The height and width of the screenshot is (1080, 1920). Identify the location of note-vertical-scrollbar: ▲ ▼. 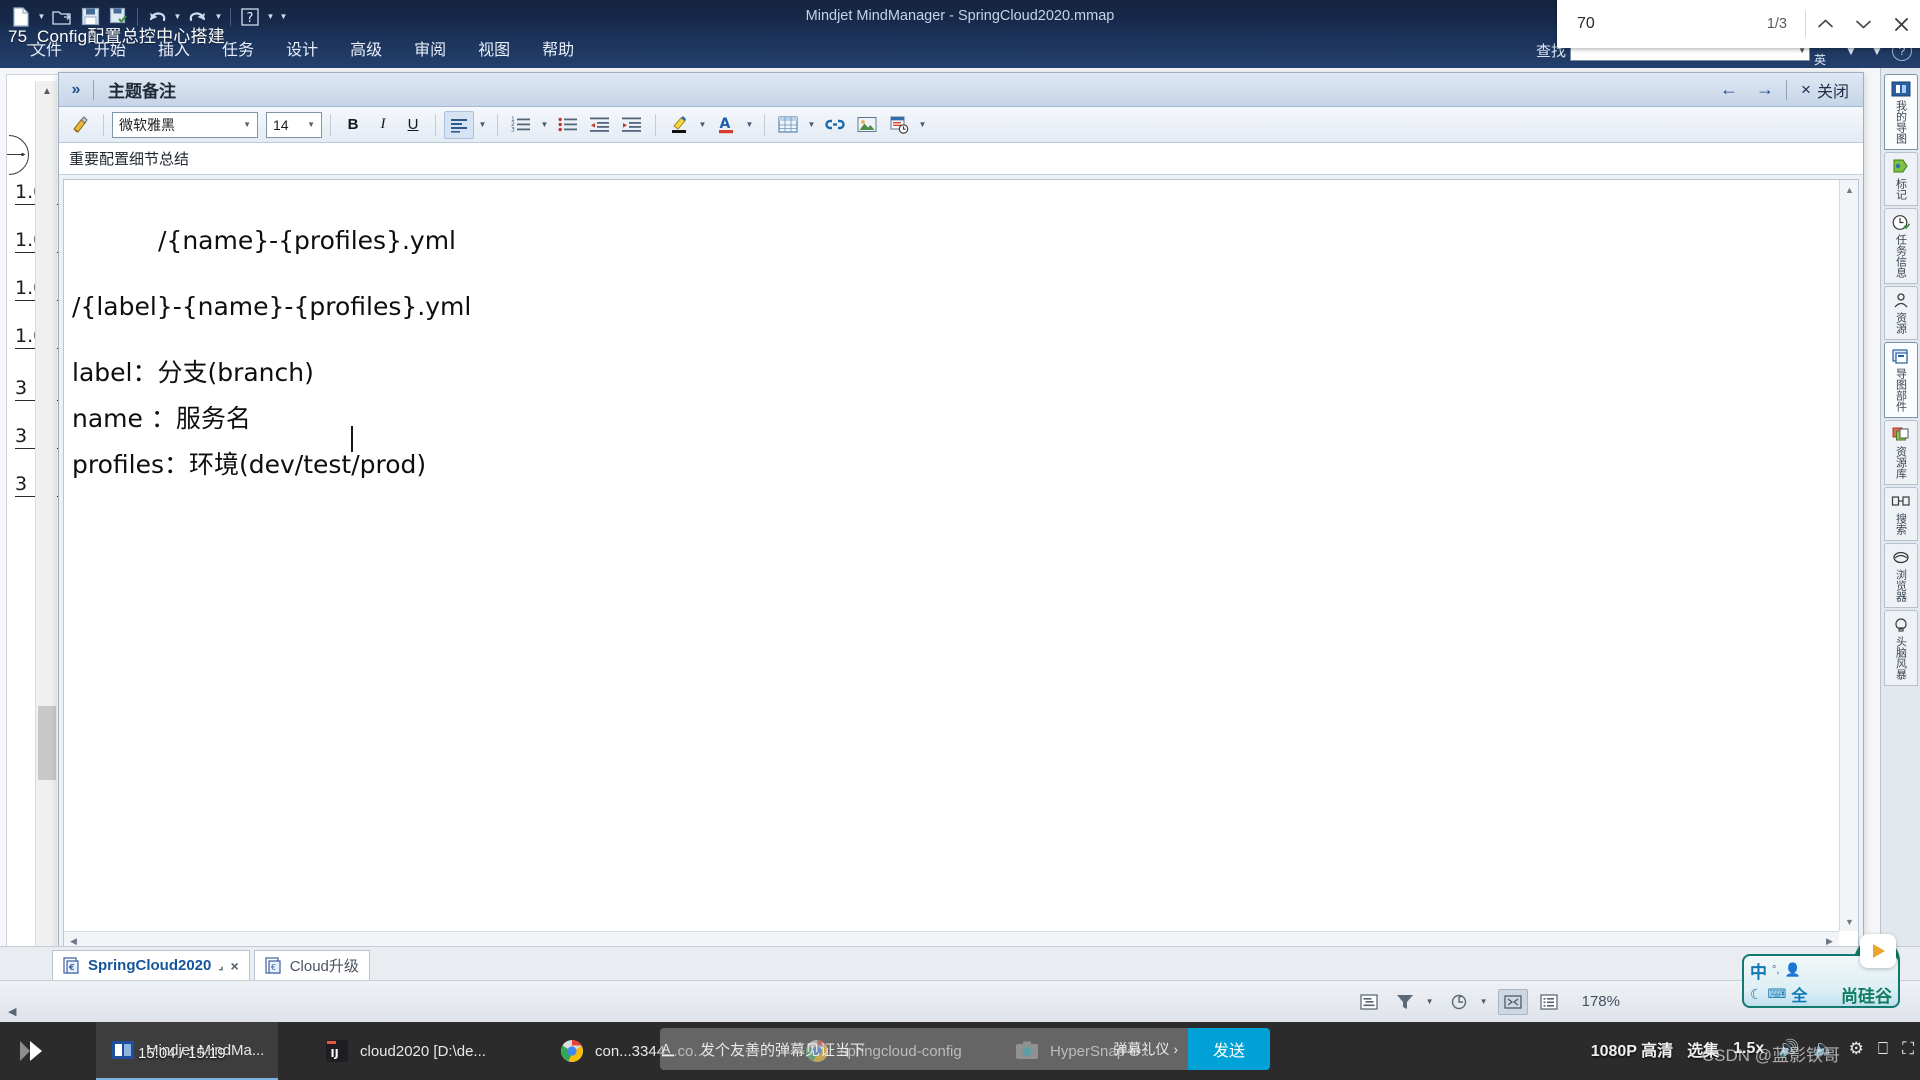
(1848, 555).